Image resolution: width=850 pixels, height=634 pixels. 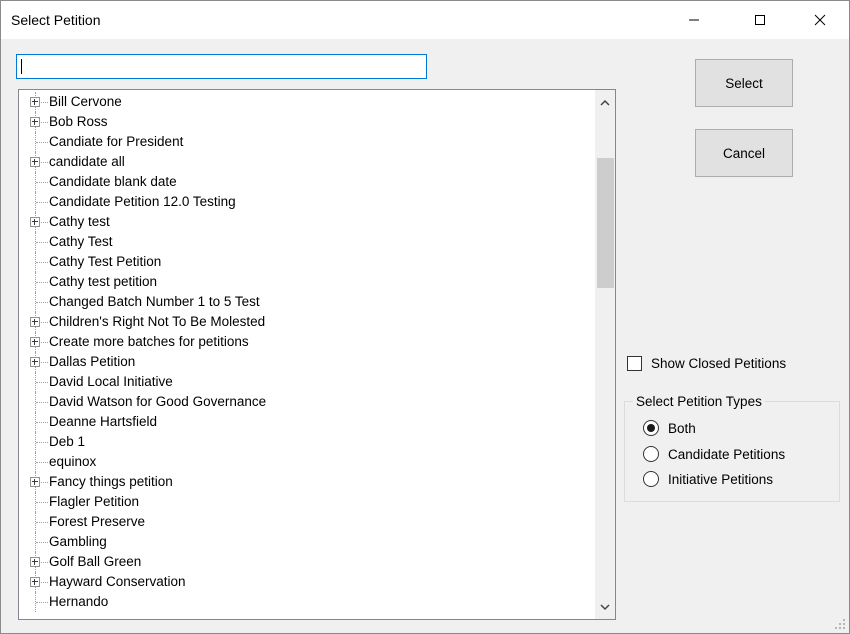 I want to click on scroll-thumb, so click(x=605, y=223).